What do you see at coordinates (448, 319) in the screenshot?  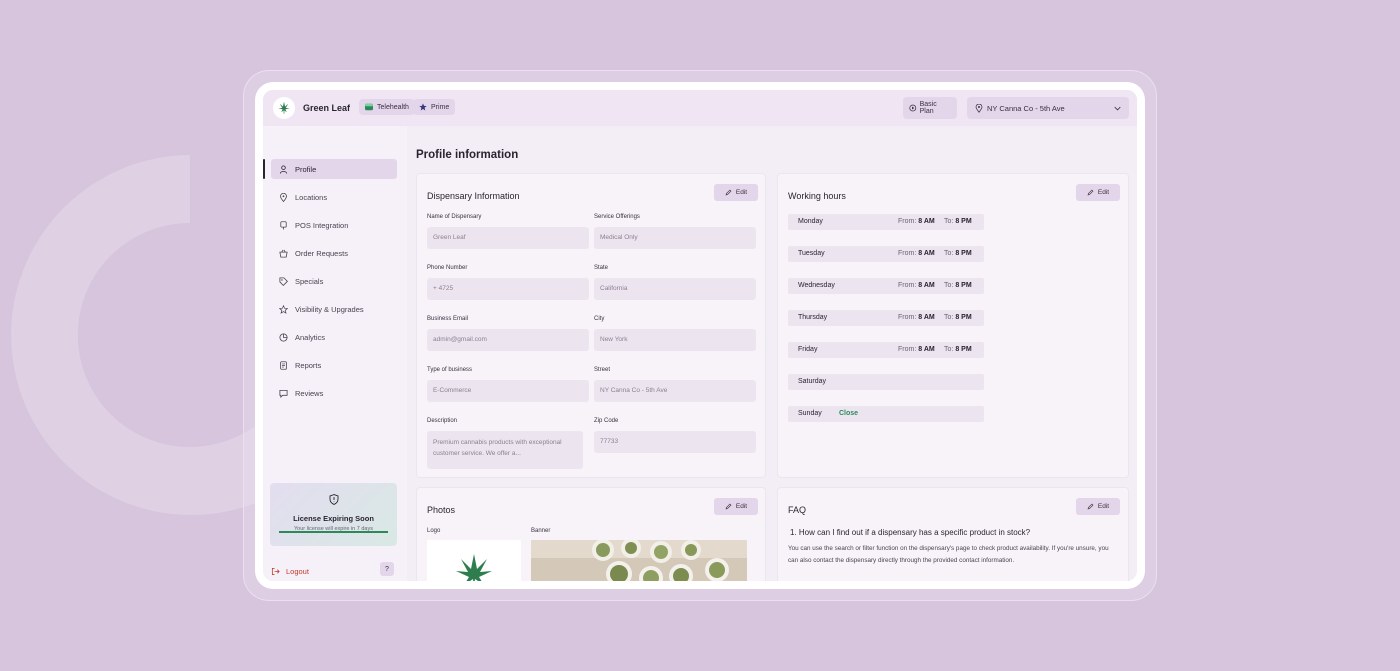 I see `field-label: Business Email` at bounding box center [448, 319].